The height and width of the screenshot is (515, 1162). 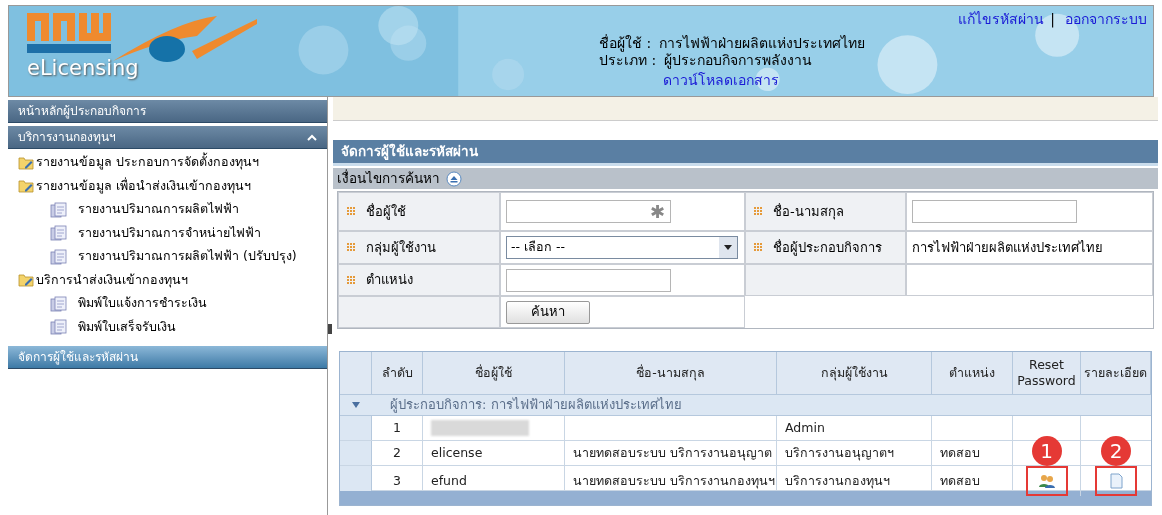 What do you see at coordinates (83, 68) in the screenshot?
I see `app-name: eLicensing` at bounding box center [83, 68].